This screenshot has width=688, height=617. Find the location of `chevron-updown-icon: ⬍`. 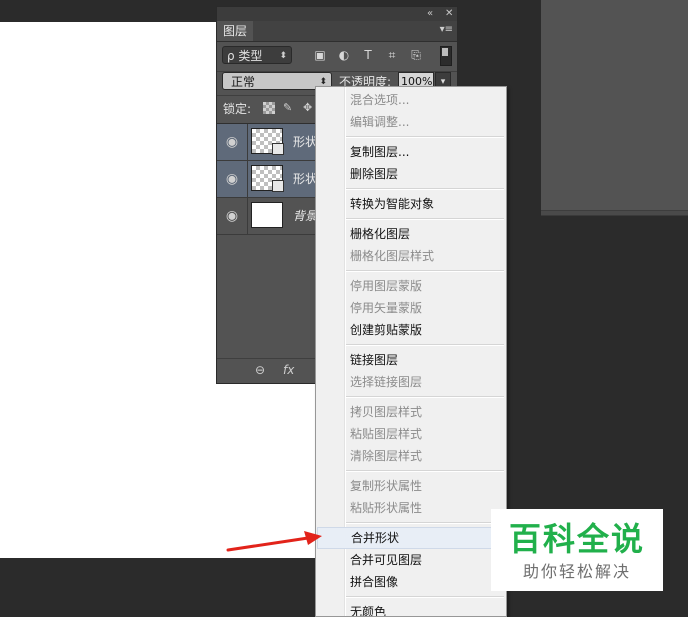

chevron-updown-icon: ⬍ is located at coordinates (283, 56).